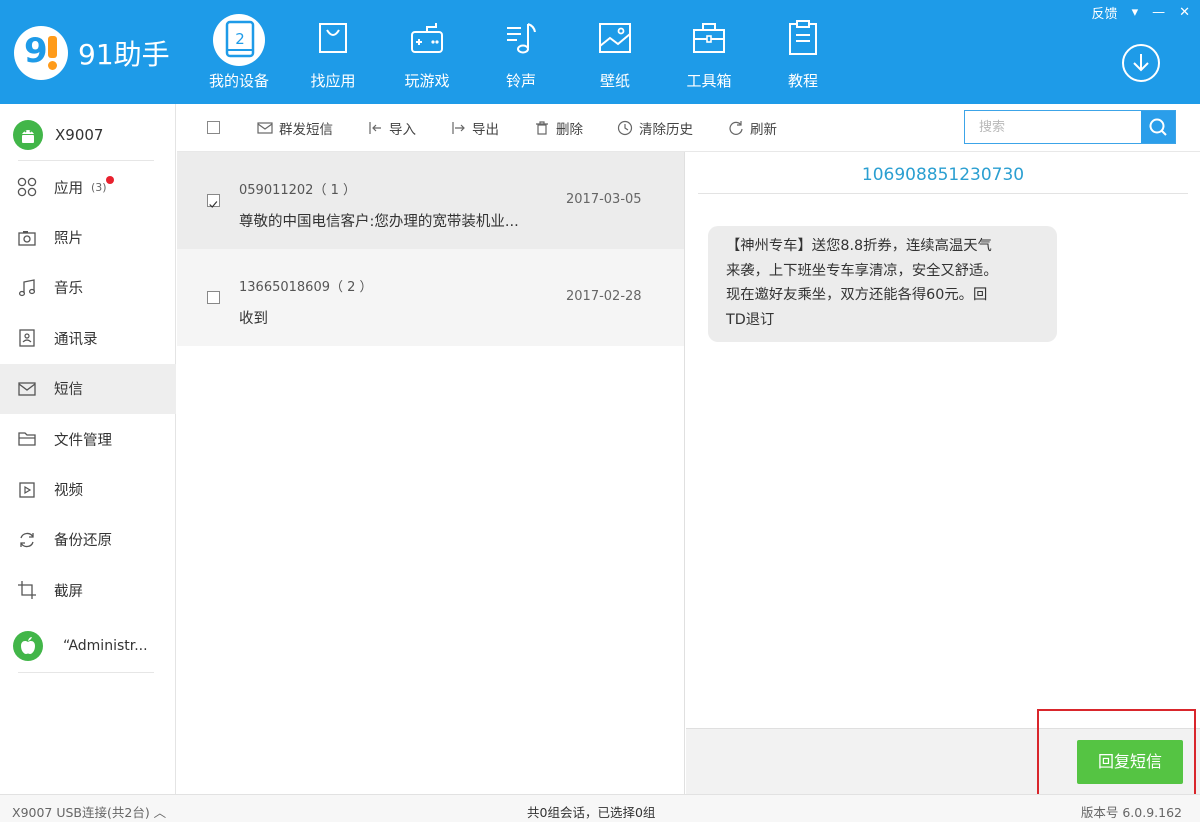 This screenshot has height=822, width=1200. I want to click on sidebar-item-video: 视频, so click(88, 489).